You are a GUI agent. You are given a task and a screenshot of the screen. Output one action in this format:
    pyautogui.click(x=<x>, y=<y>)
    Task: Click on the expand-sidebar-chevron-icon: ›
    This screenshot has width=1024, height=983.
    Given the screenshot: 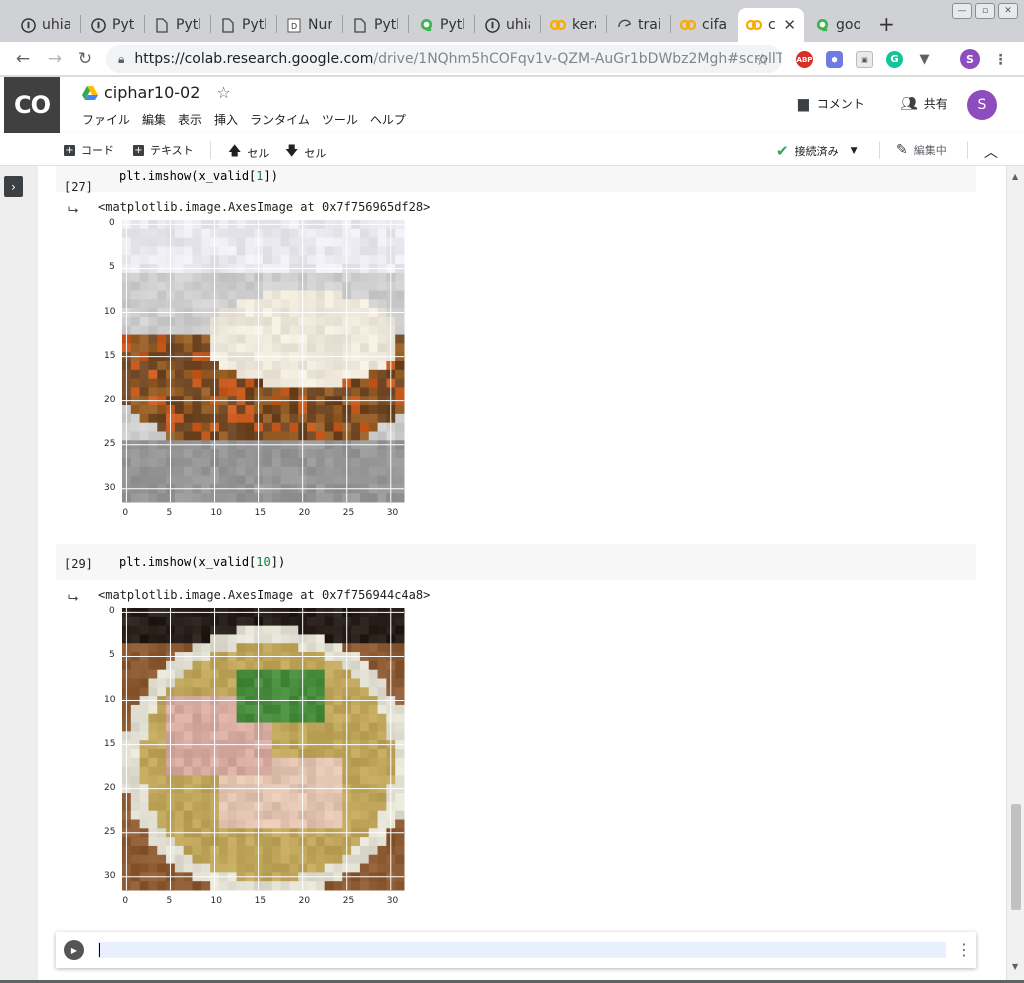 What is the action you would take?
    pyautogui.click(x=13, y=186)
    